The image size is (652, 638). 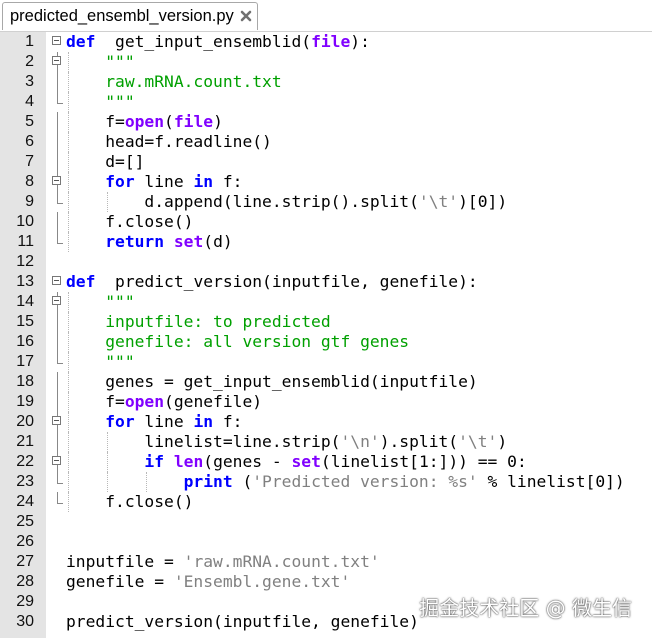 I want to click on line-number: 18, so click(x=25, y=381).